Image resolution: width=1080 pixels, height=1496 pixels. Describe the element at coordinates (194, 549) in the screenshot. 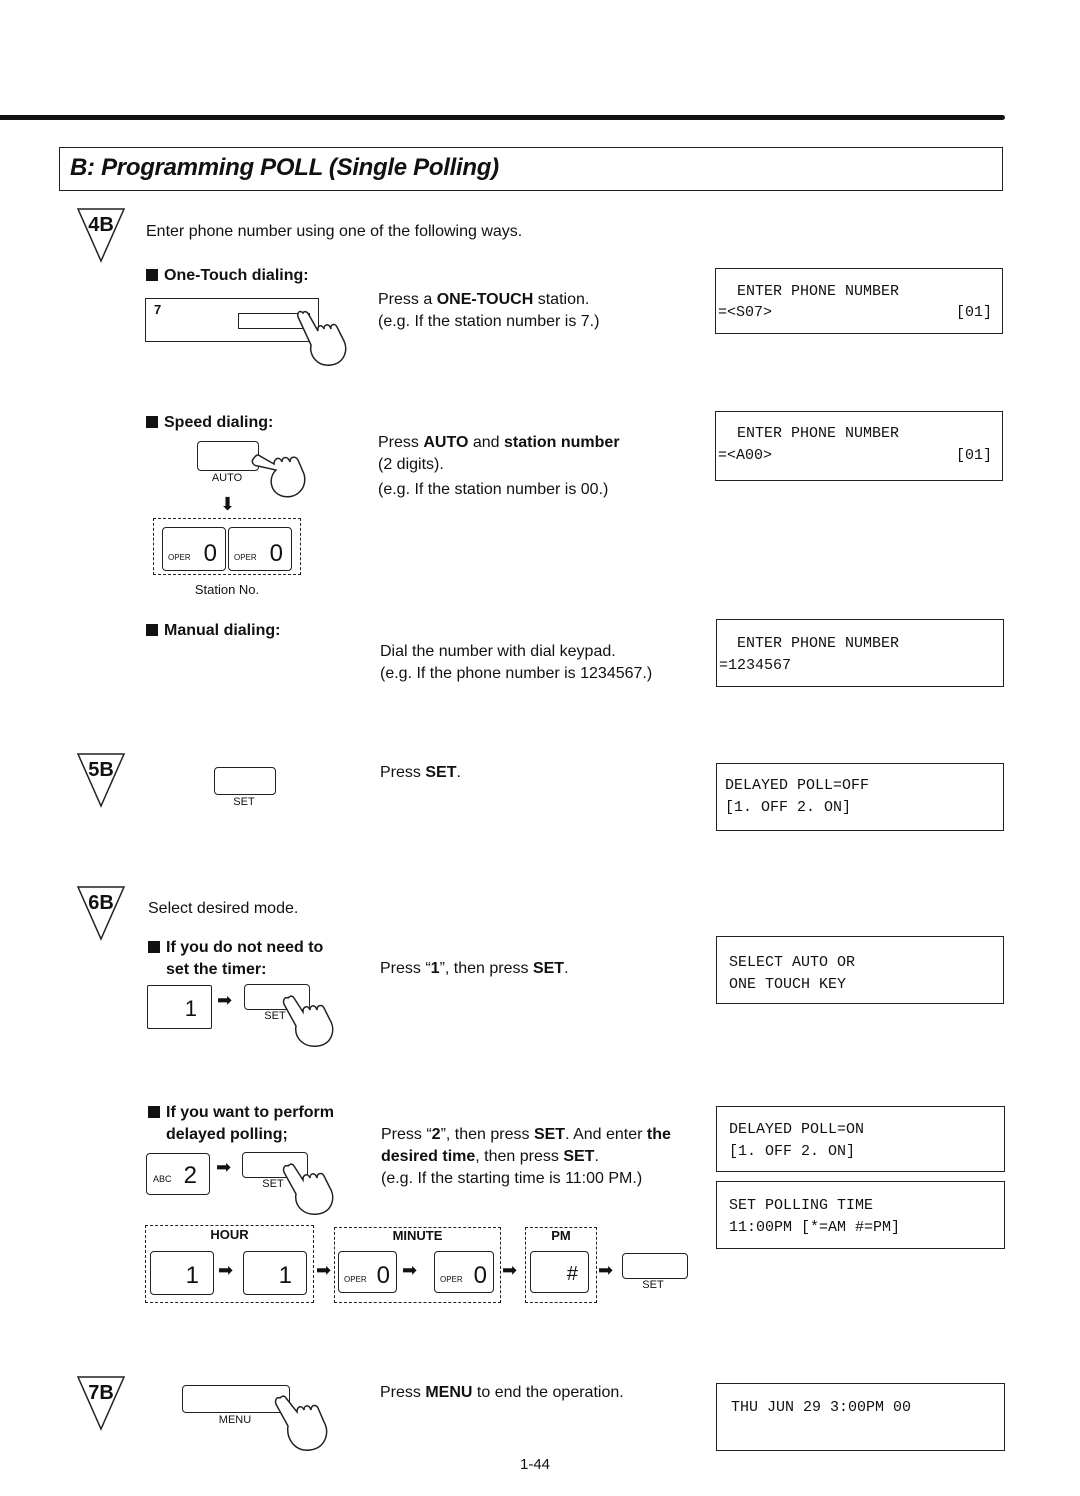

I see `oper-0-key-1: OPER 0` at that location.